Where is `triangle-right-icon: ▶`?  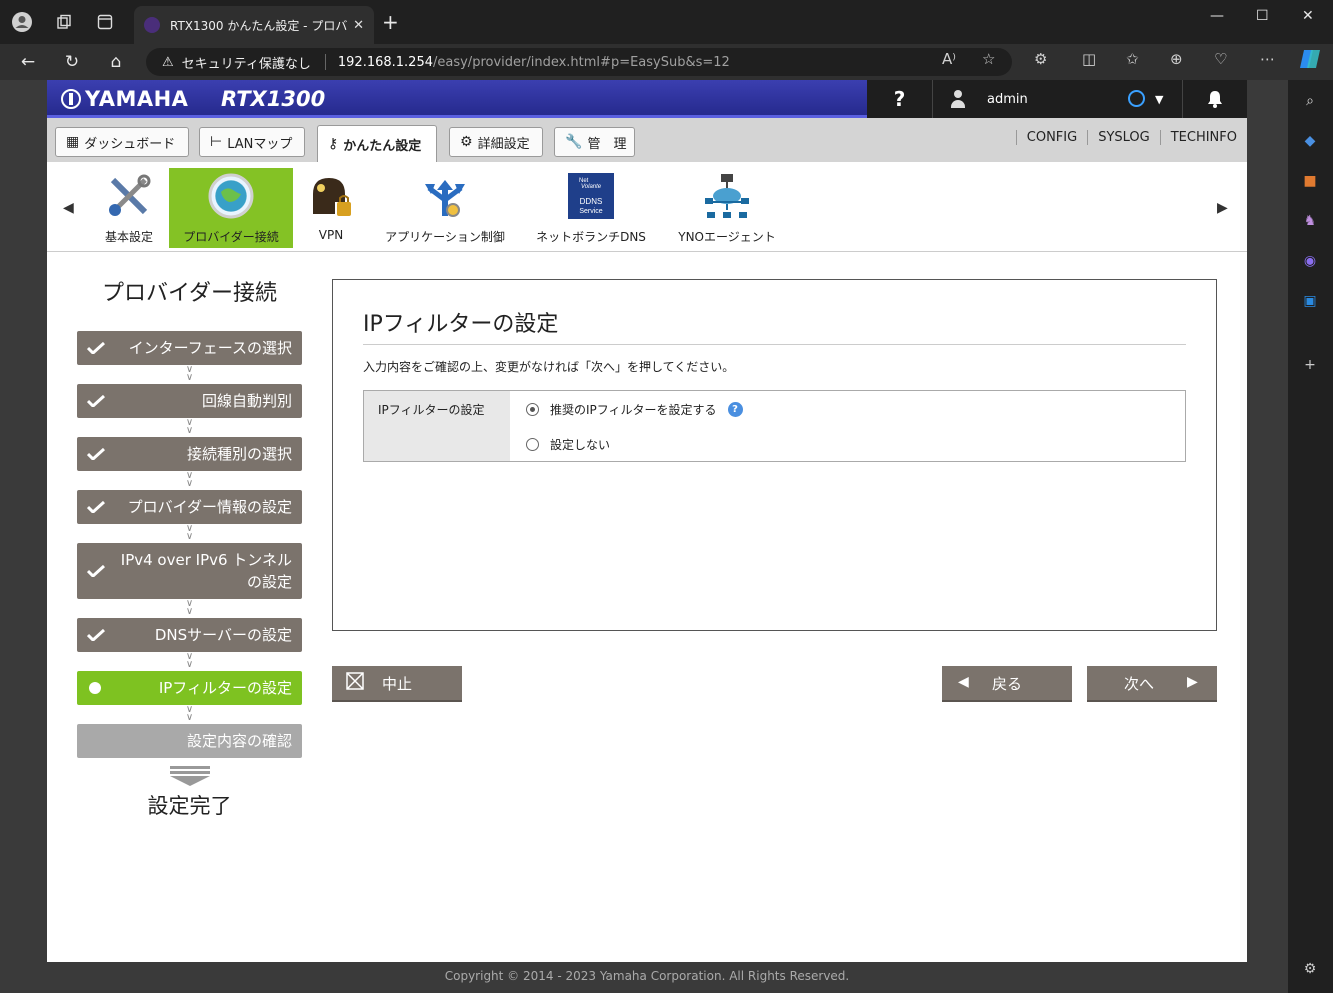
triangle-right-icon: ▶ is located at coordinates (1192, 682).